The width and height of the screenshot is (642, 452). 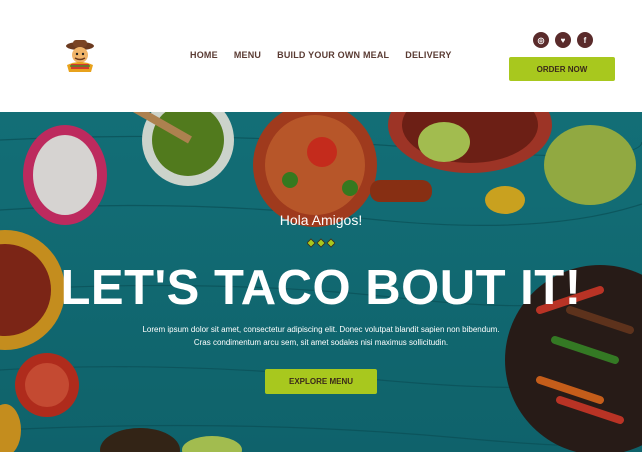 I want to click on instagram-icon: ◎, so click(x=541, y=40).